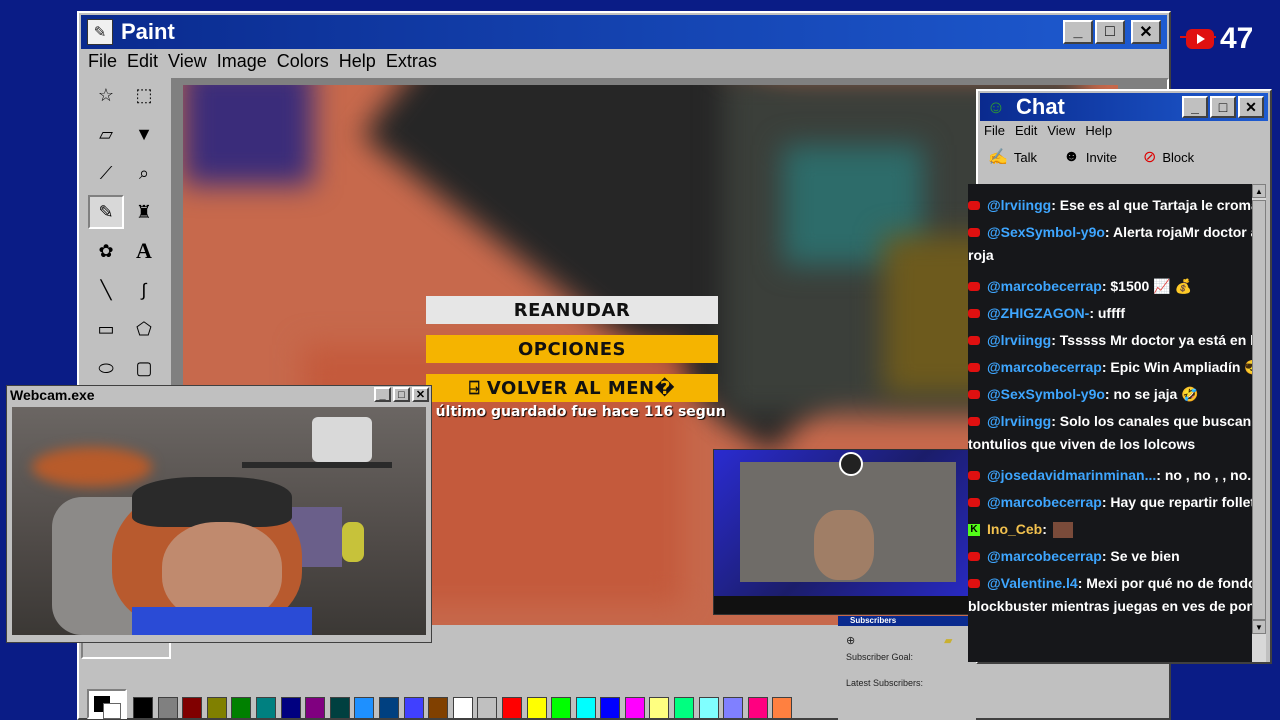 This screenshot has width=1280, height=720. I want to click on scroll-up-icon: ▲, so click(1259, 191).